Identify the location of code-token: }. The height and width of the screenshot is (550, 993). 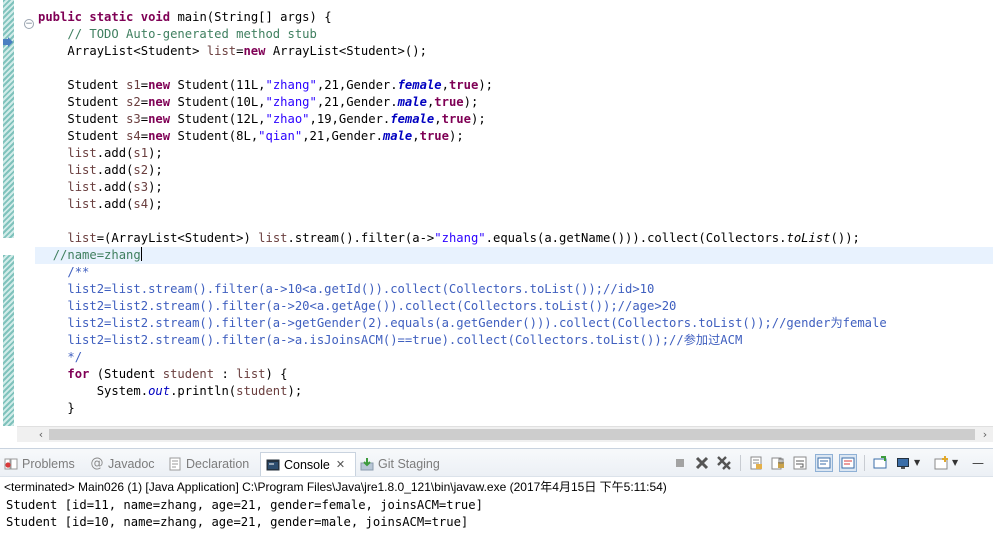
(56, 408).